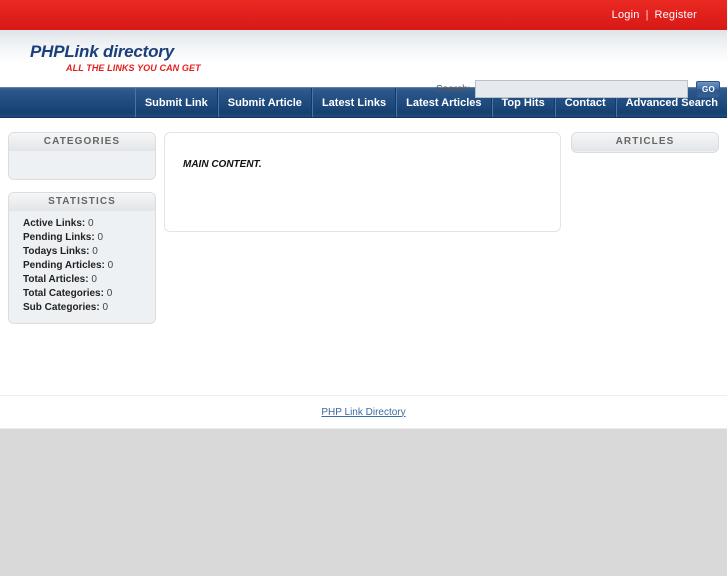 Image resolution: width=727 pixels, height=576 pixels. What do you see at coordinates (362, 182) in the screenshot?
I see `main-content-box: MAIN CONTENT.` at bounding box center [362, 182].